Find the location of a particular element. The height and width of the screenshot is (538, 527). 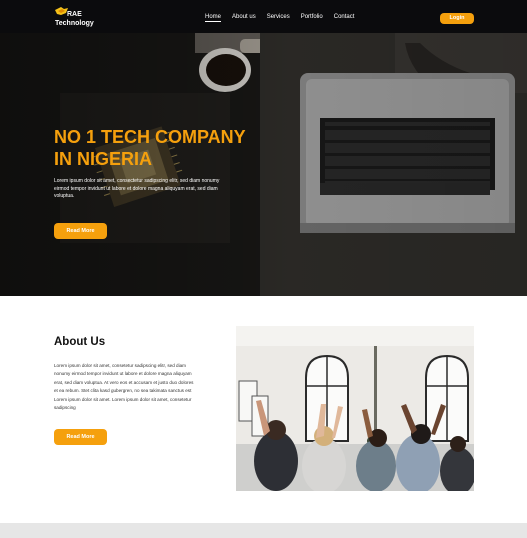

brand-name: RAE is located at coordinates (74, 14).